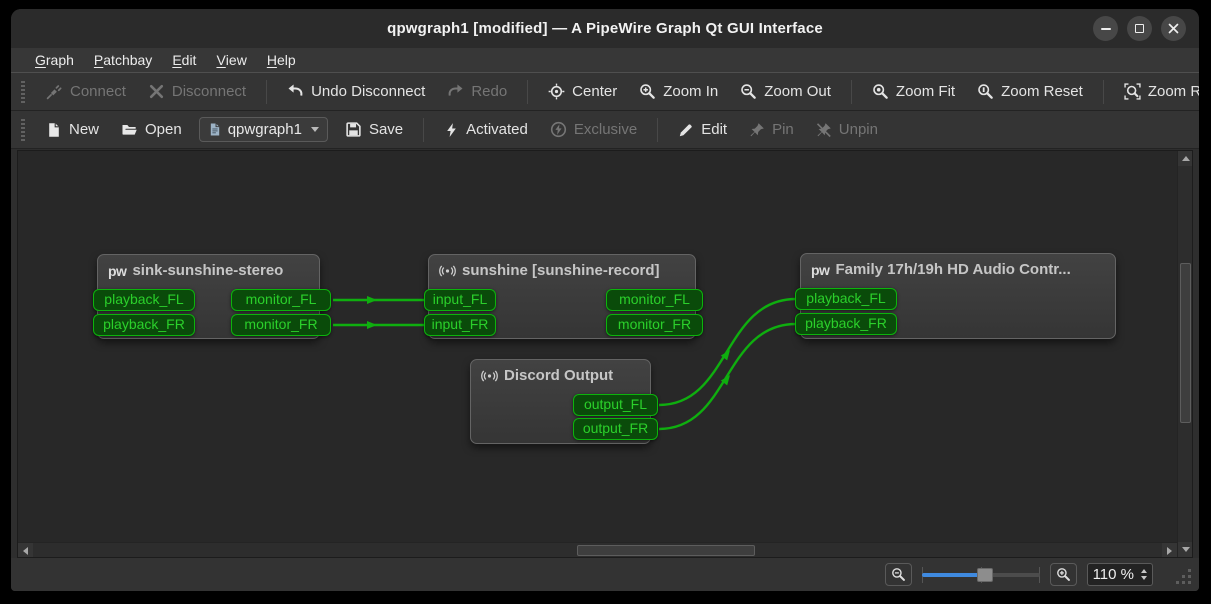 The width and height of the screenshot is (1211, 604). I want to click on resize-grip, so click(1184, 577).